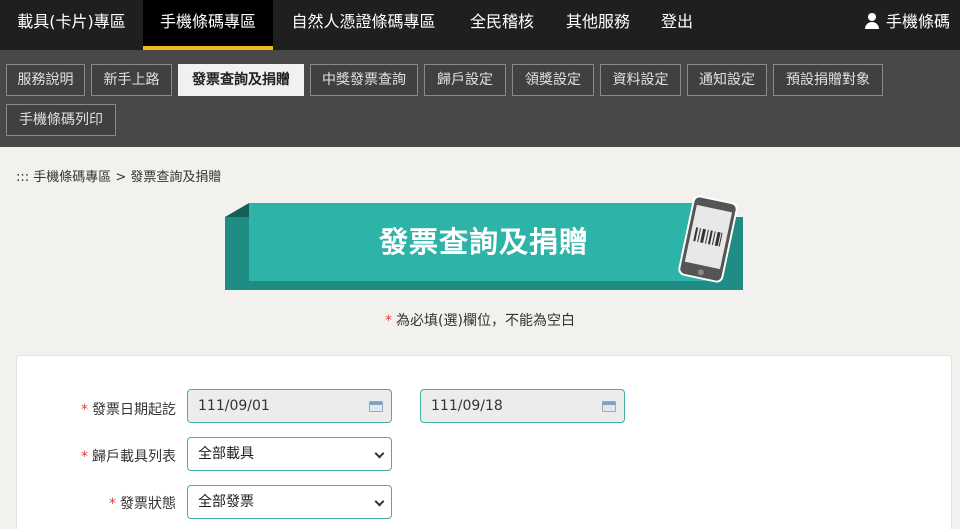 The height and width of the screenshot is (529, 960). What do you see at coordinates (465, 80) in the screenshot?
I see `subnav-item-collection-settings: 歸戶設定` at bounding box center [465, 80].